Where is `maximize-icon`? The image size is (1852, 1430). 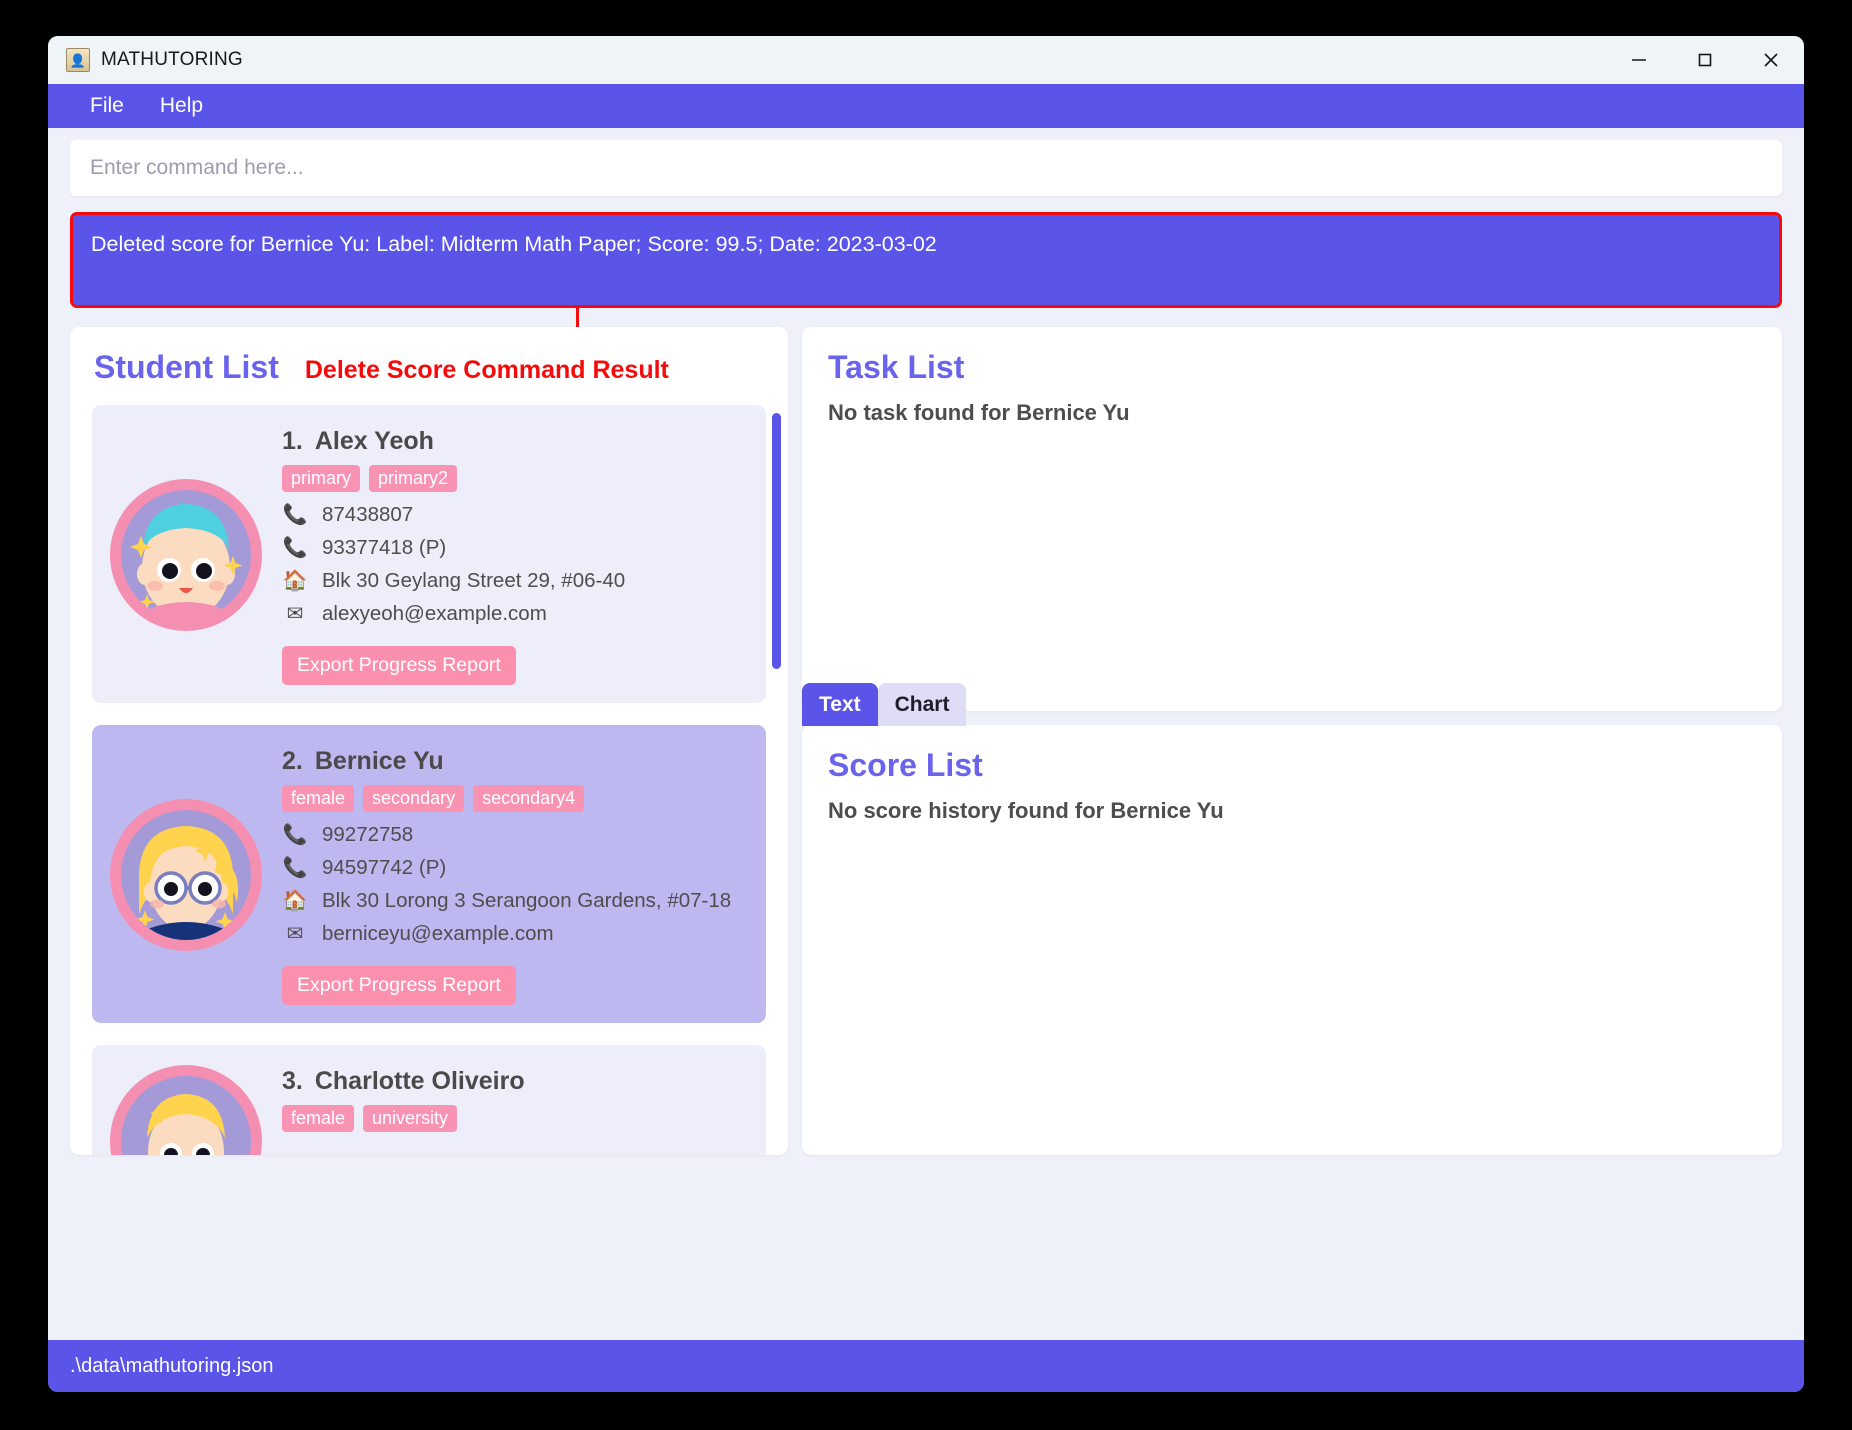
maximize-icon is located at coordinates (1705, 60).